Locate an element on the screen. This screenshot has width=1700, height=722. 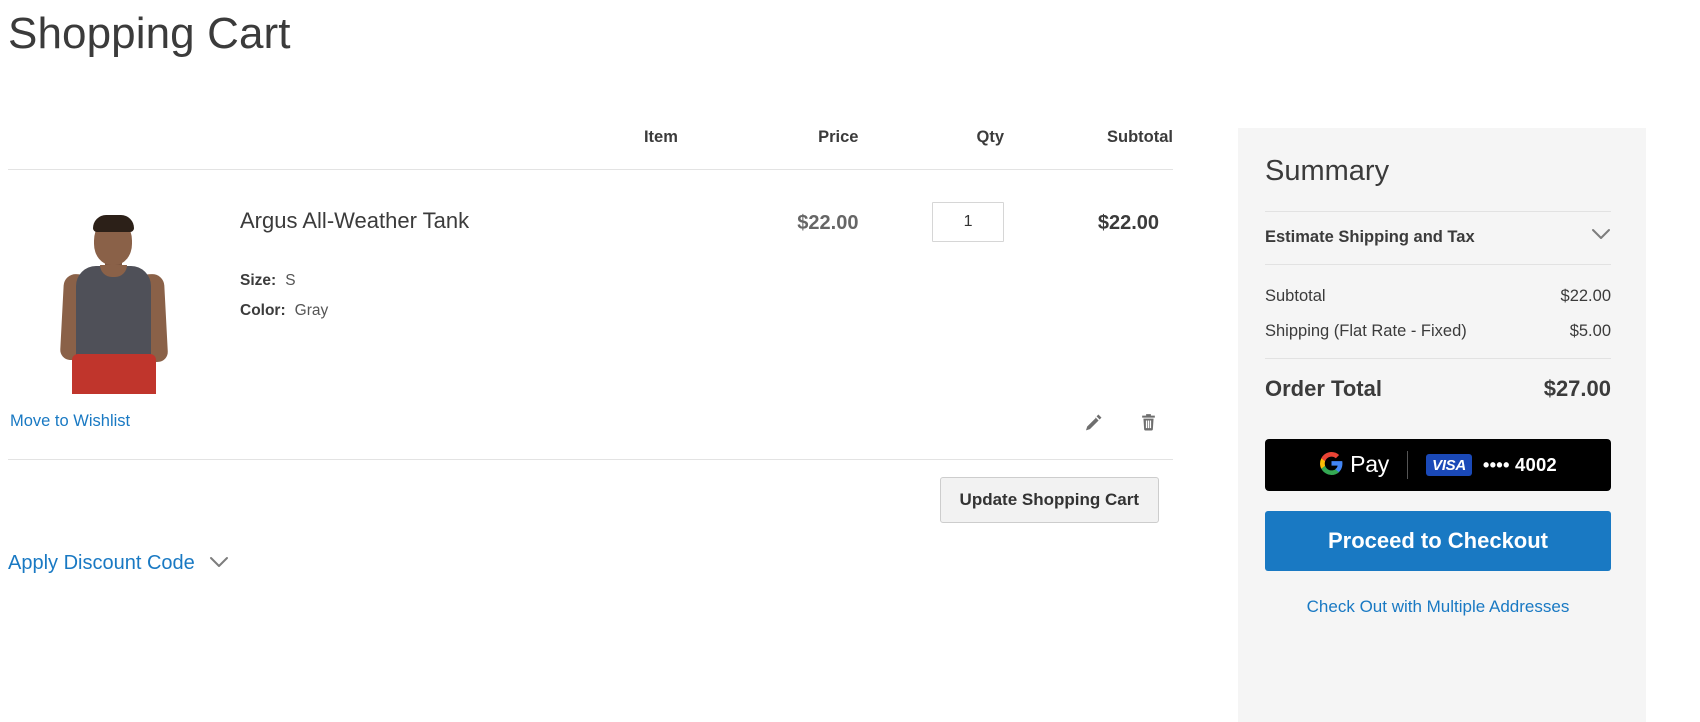
discount-section: Apply Discount Code is located at coordinates (590, 563).